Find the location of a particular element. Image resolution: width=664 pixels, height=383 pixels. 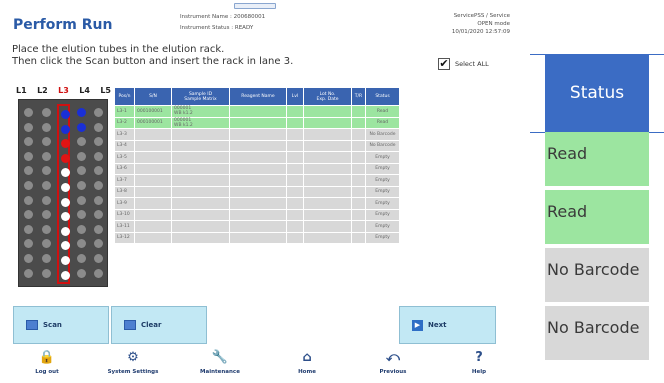

col-tr: T/R is located at coordinates (358, 96).